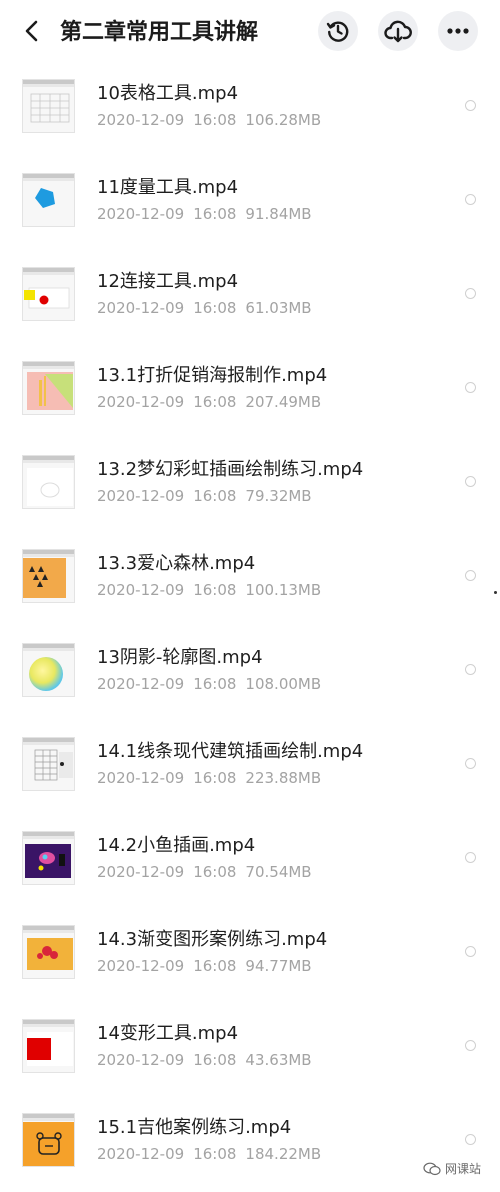  What do you see at coordinates (204, 966) in the screenshot?
I see `file-meta: 2020-12-09 16:08 94.77MB` at bounding box center [204, 966].